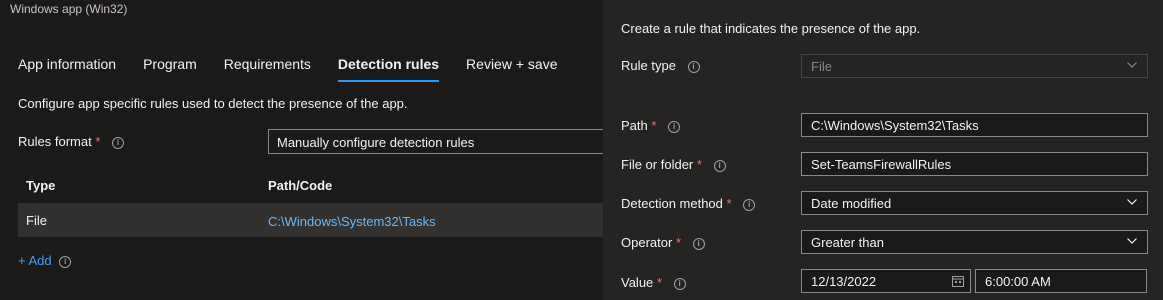 The height and width of the screenshot is (300, 1163). What do you see at coordinates (352, 221) in the screenshot?
I see `cell-path-link: C:\Windows\System32\Tasks` at bounding box center [352, 221].